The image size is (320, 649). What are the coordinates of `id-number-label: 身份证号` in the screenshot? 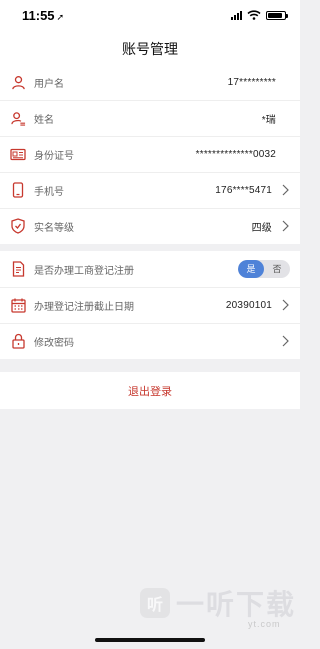 It's located at (54, 156).